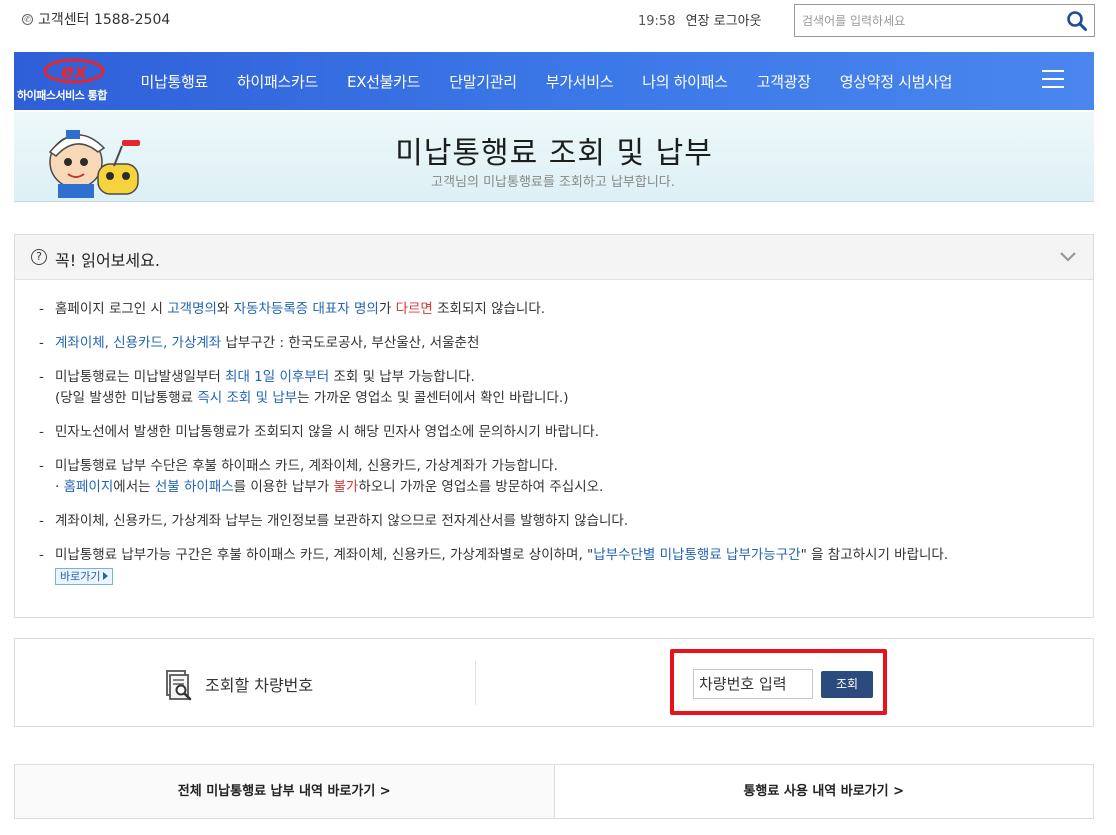 The image size is (1116, 835). What do you see at coordinates (414, 309) in the screenshot?
I see `notice-warning: 다르면` at bounding box center [414, 309].